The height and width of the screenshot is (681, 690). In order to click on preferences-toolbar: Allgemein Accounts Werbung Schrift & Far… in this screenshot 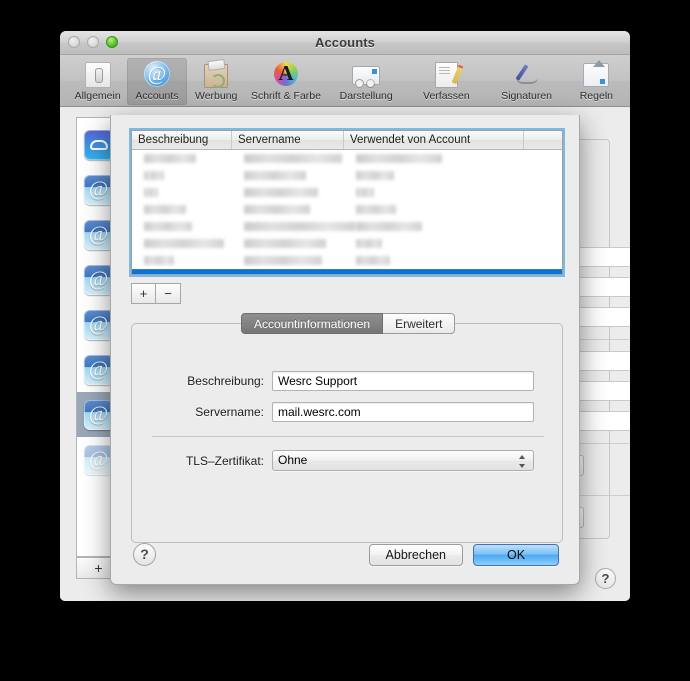, I will do `click(345, 81)`.